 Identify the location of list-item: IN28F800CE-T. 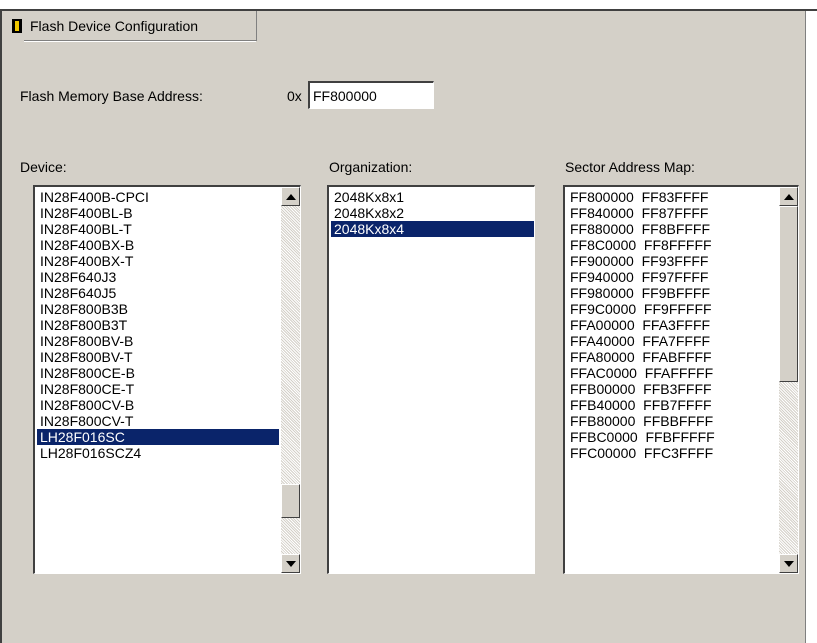
(158, 389).